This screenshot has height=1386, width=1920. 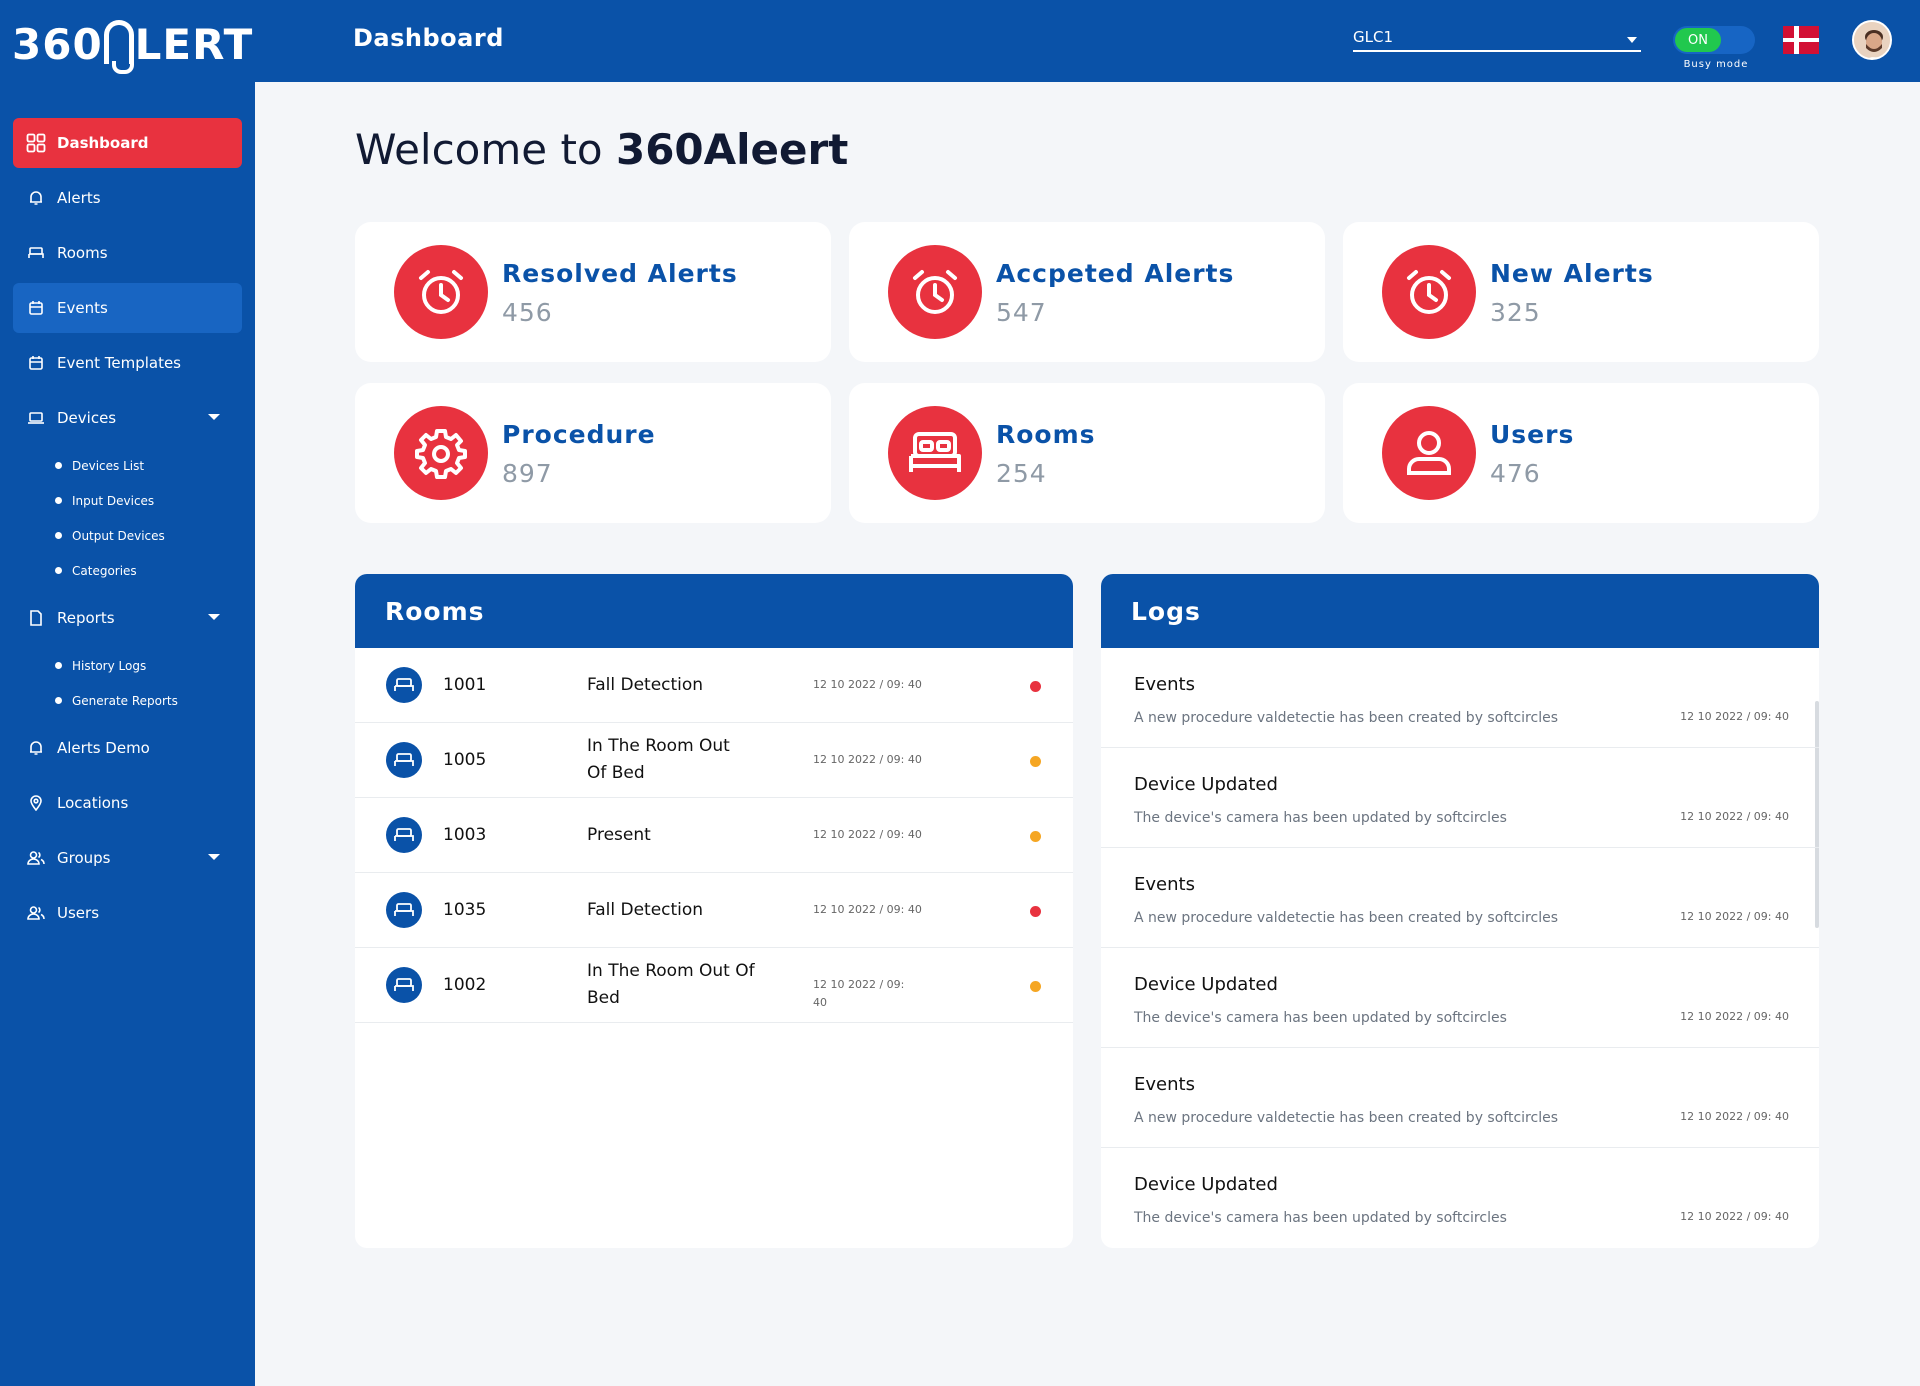 What do you see at coordinates (119, 363) in the screenshot?
I see `sidebar-item-label: Event Templates` at bounding box center [119, 363].